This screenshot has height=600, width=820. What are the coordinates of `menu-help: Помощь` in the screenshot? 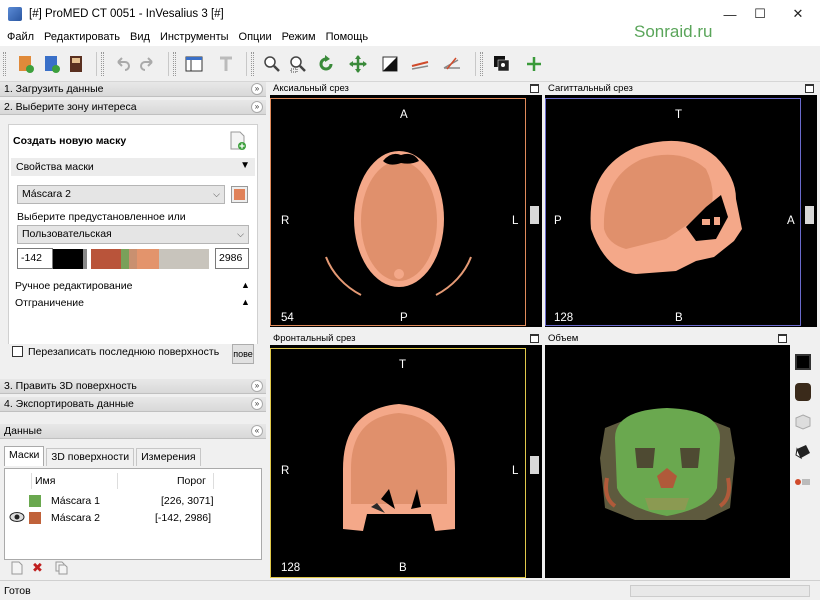 It's located at (347, 37).